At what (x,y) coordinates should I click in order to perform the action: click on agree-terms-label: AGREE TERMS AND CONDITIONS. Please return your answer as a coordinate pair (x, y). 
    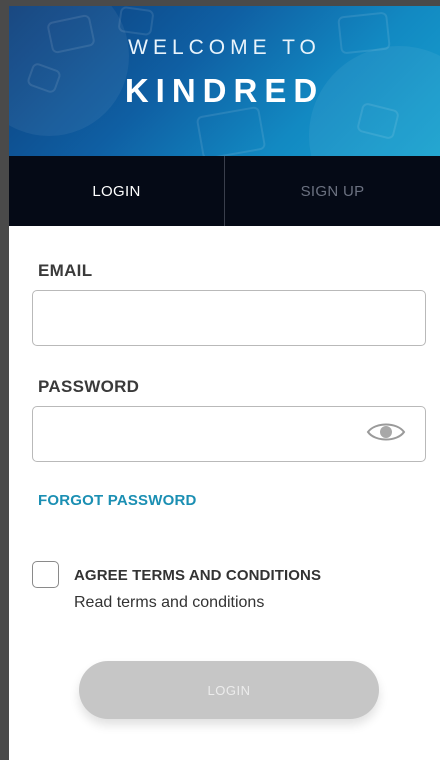
    Looking at the image, I should click on (198, 575).